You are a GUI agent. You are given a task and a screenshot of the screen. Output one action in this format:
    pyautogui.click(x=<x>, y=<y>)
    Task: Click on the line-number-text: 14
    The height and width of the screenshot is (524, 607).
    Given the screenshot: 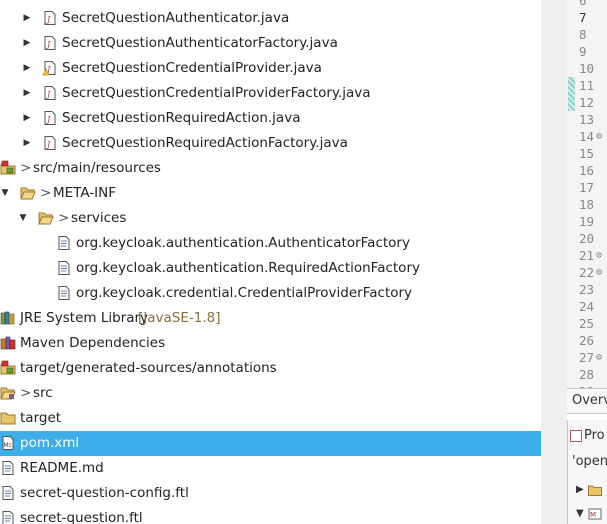 What is the action you would take?
    pyautogui.click(x=587, y=136)
    